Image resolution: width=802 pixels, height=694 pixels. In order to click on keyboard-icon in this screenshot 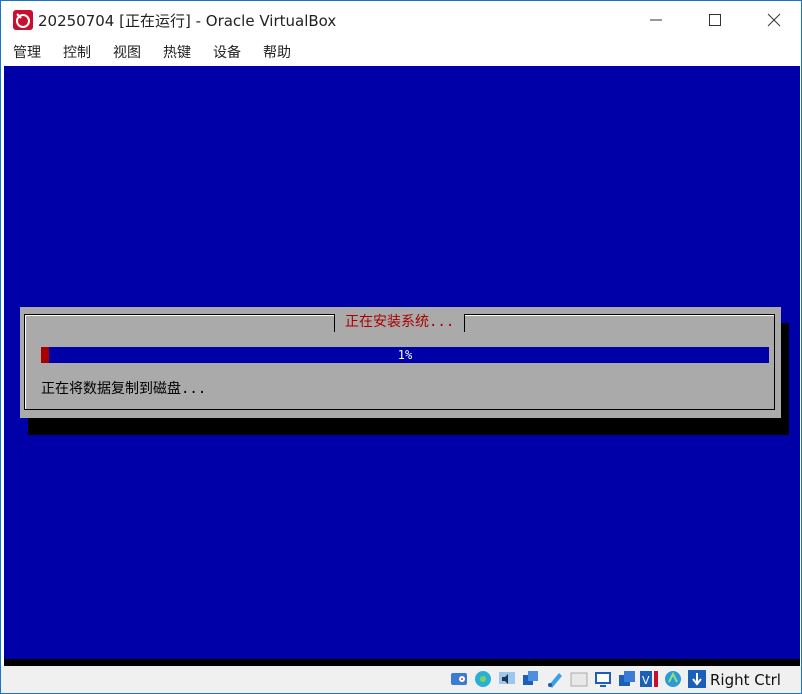, I will do `click(697, 679)`.